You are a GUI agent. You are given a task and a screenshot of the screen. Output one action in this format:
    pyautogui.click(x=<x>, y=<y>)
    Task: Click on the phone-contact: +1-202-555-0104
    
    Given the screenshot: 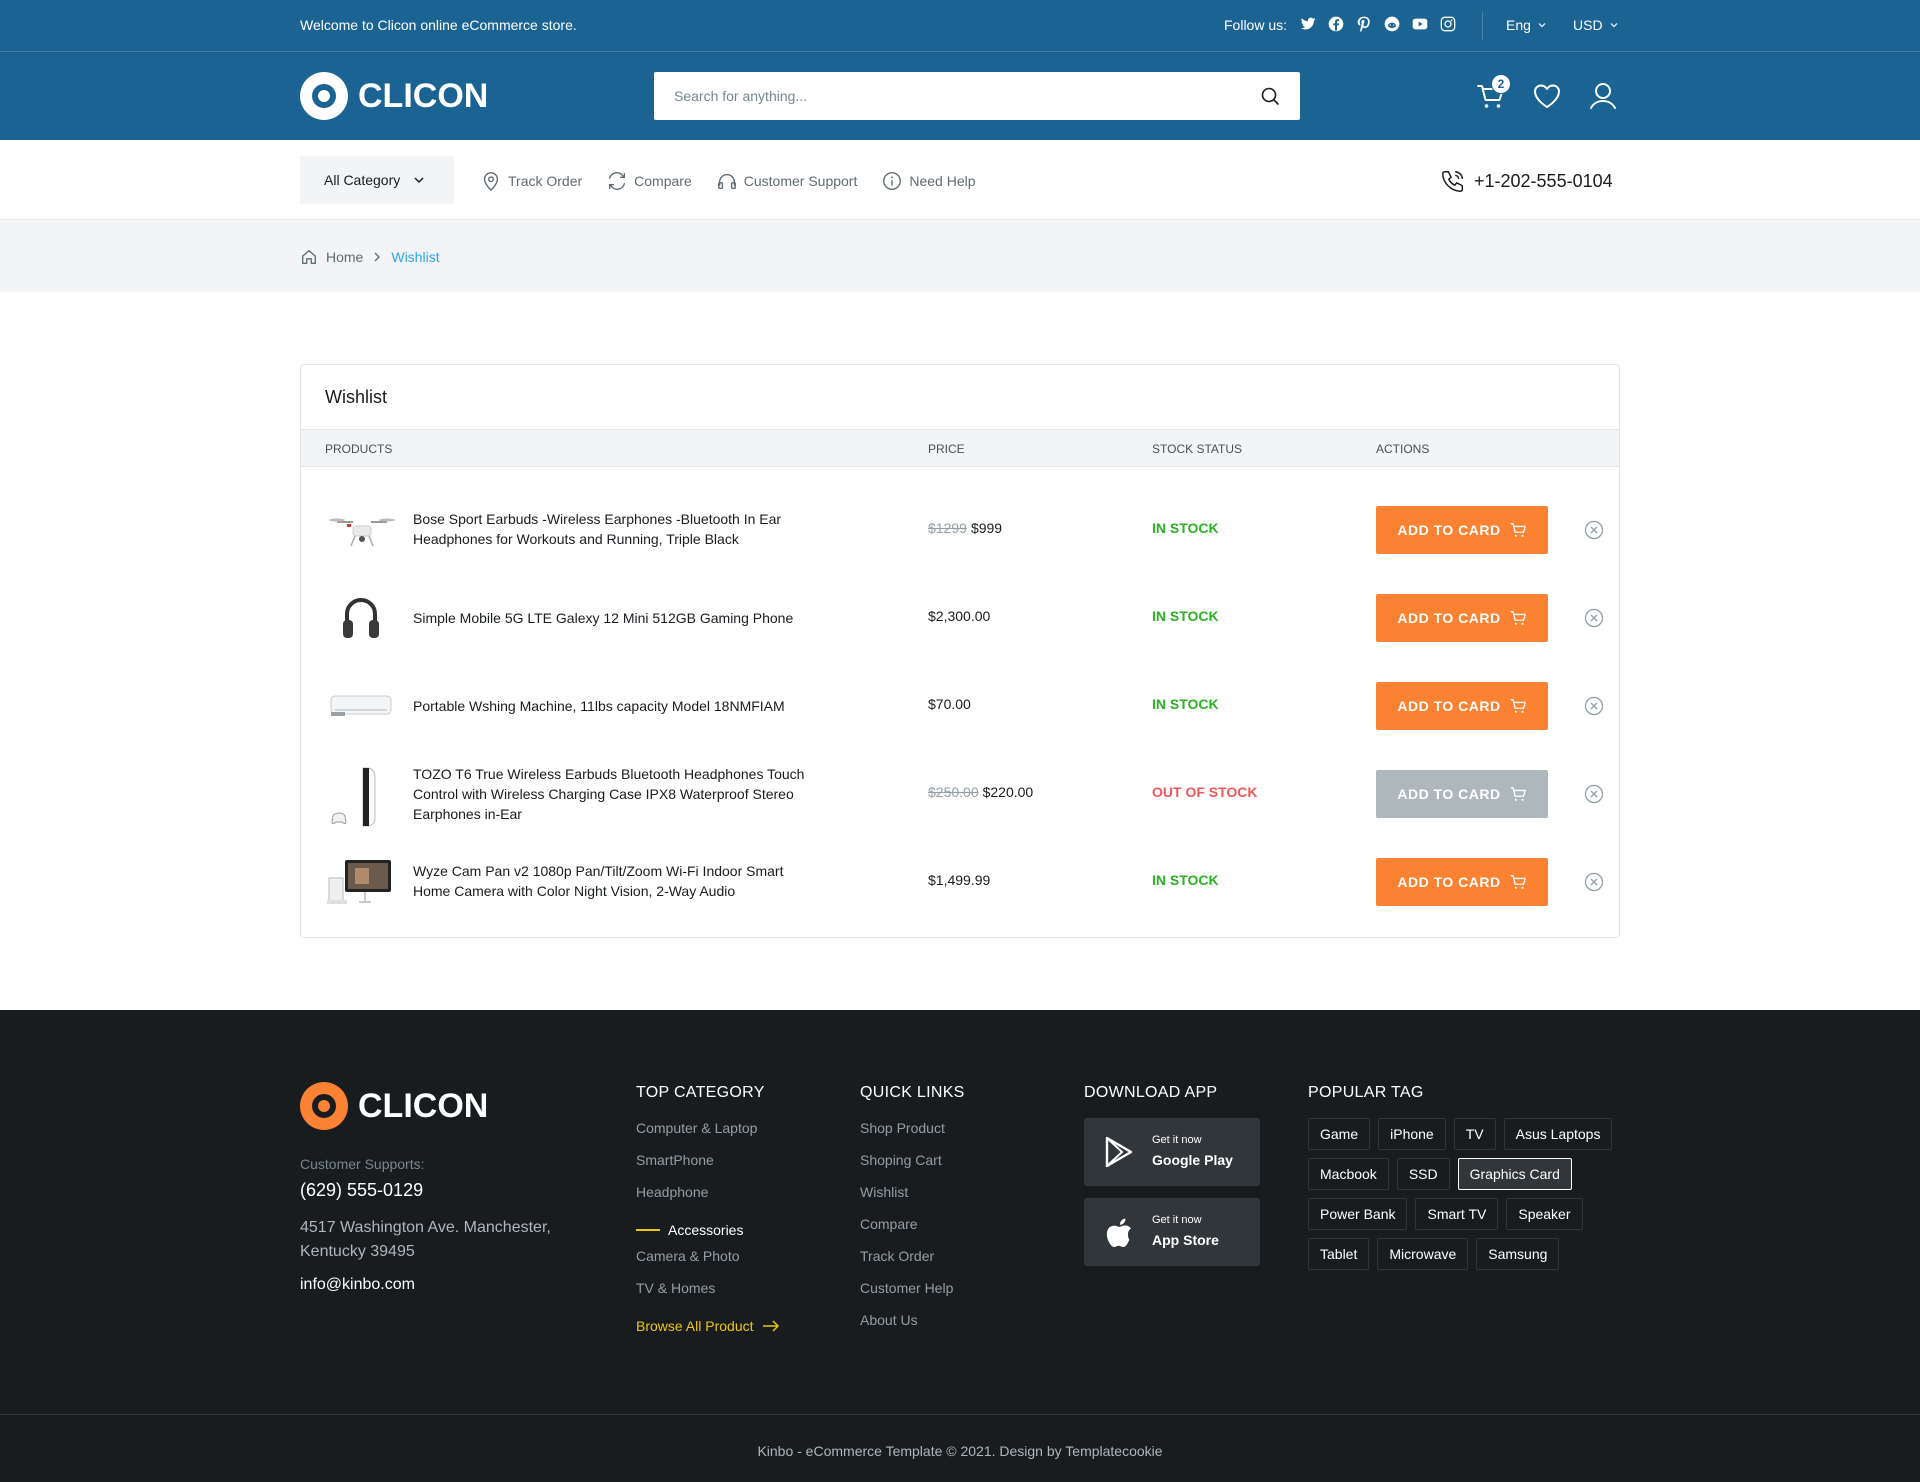 What is the action you would take?
    pyautogui.click(x=1526, y=181)
    